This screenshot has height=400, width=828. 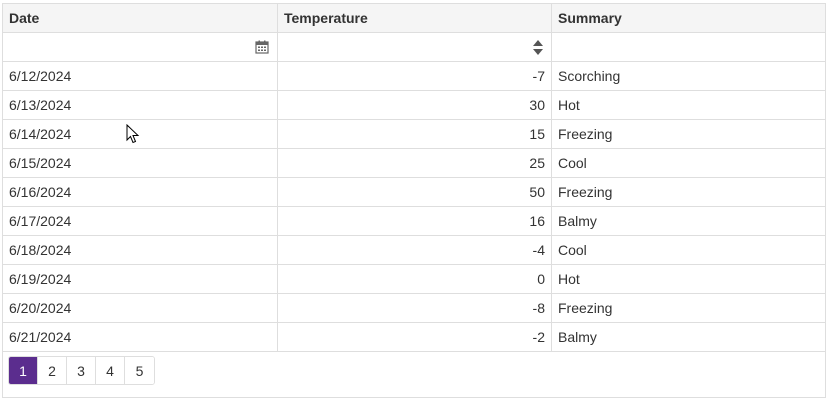 What do you see at coordinates (140, 163) in the screenshot?
I see `date-cell: 6/15/2024` at bounding box center [140, 163].